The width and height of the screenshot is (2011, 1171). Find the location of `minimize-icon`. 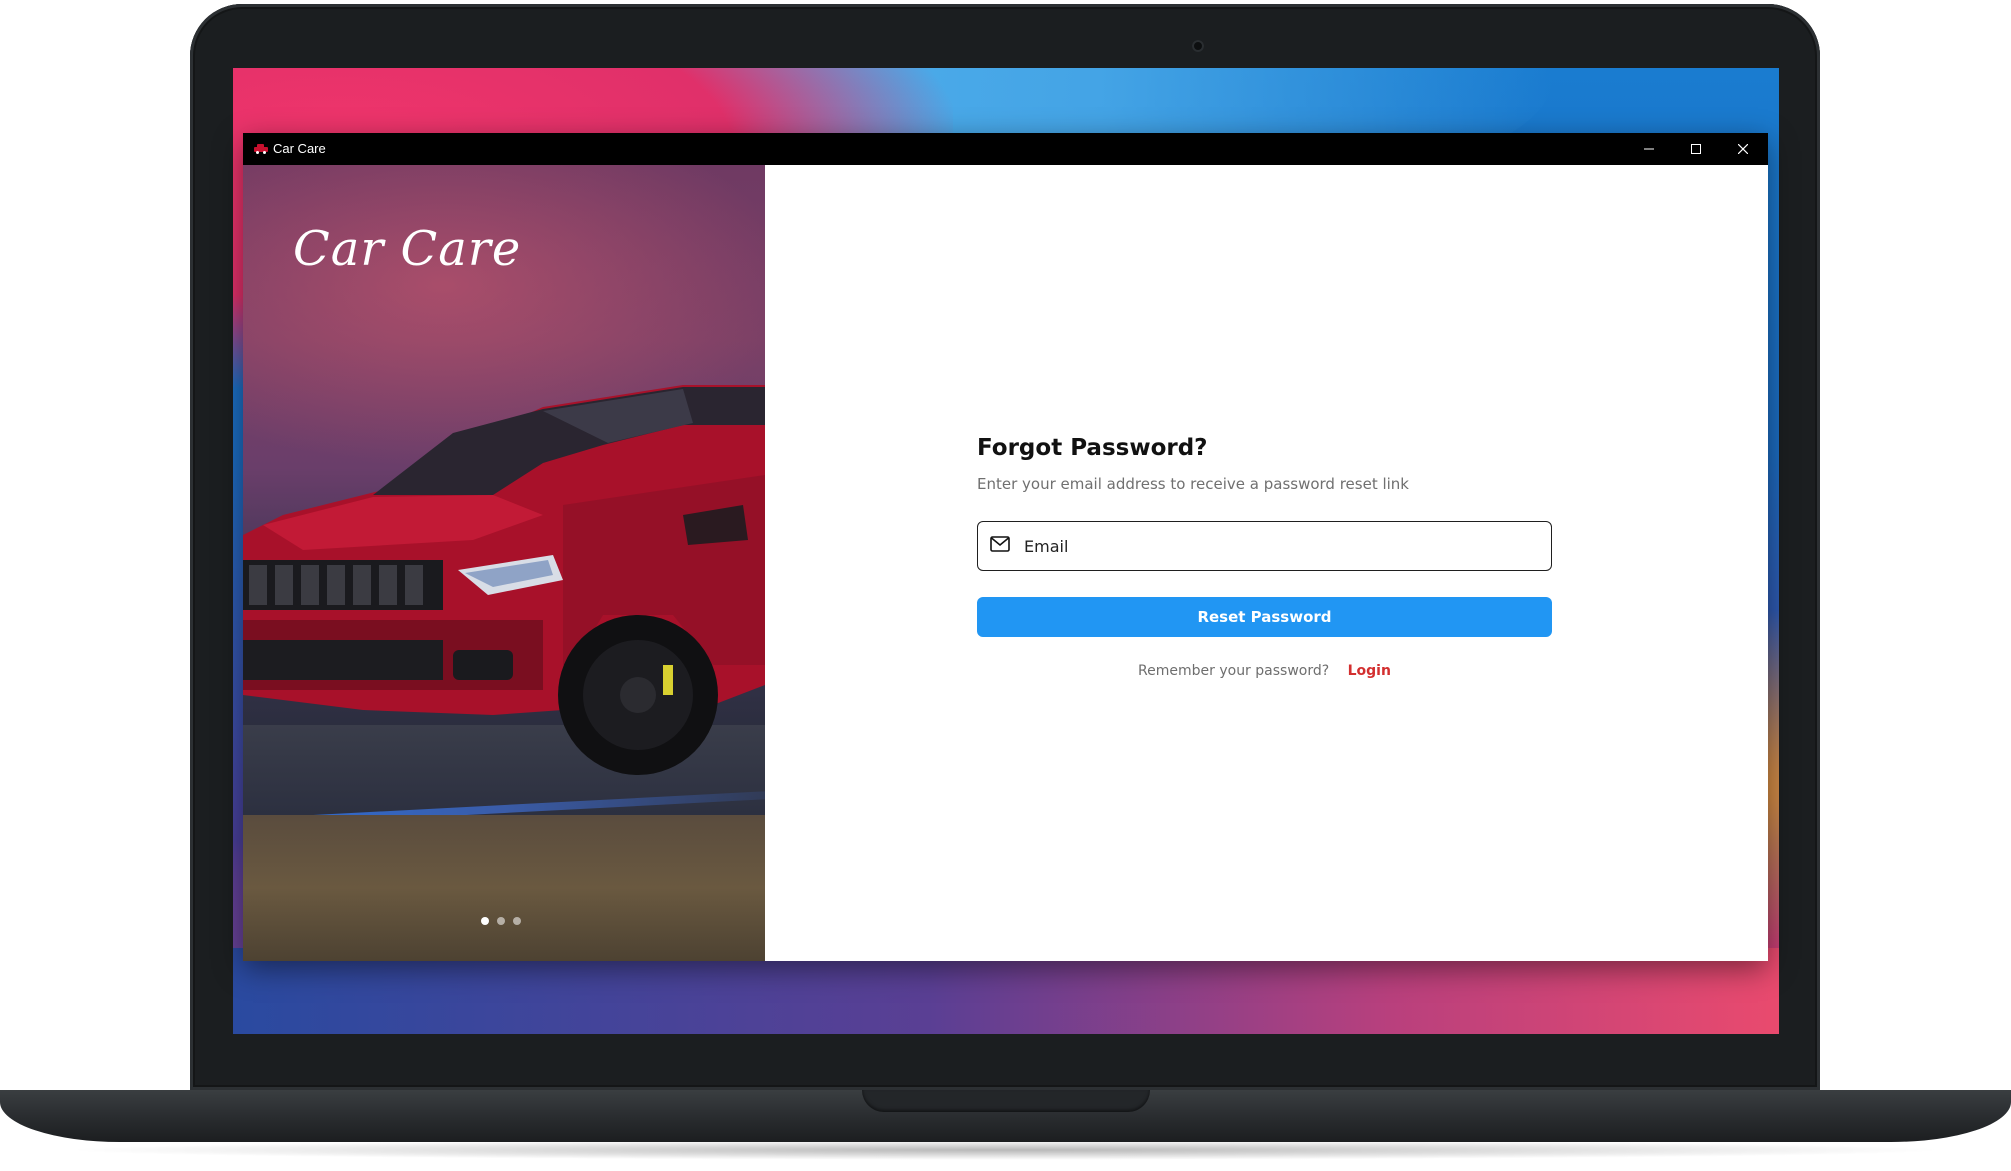

minimize-icon is located at coordinates (1649, 149).